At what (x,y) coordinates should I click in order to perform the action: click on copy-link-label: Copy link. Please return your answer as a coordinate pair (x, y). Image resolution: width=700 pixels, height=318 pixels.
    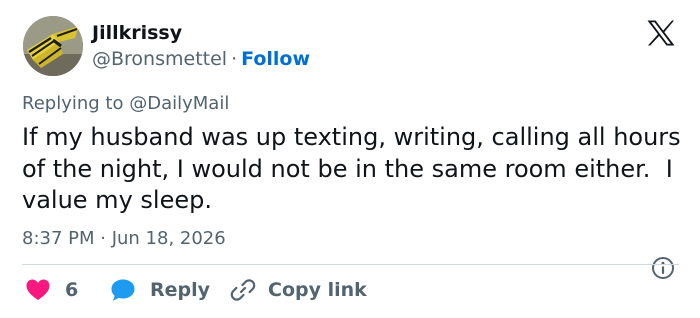
    Looking at the image, I should click on (317, 290).